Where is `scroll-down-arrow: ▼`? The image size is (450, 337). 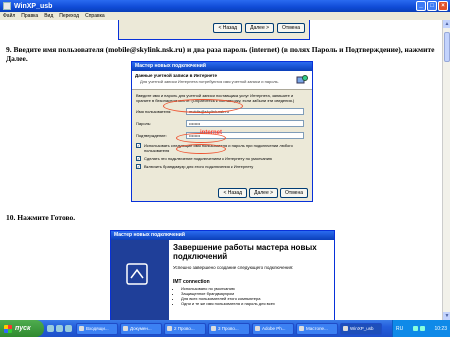
scroll-down-arrow: ▼ is located at coordinates (446, 316).